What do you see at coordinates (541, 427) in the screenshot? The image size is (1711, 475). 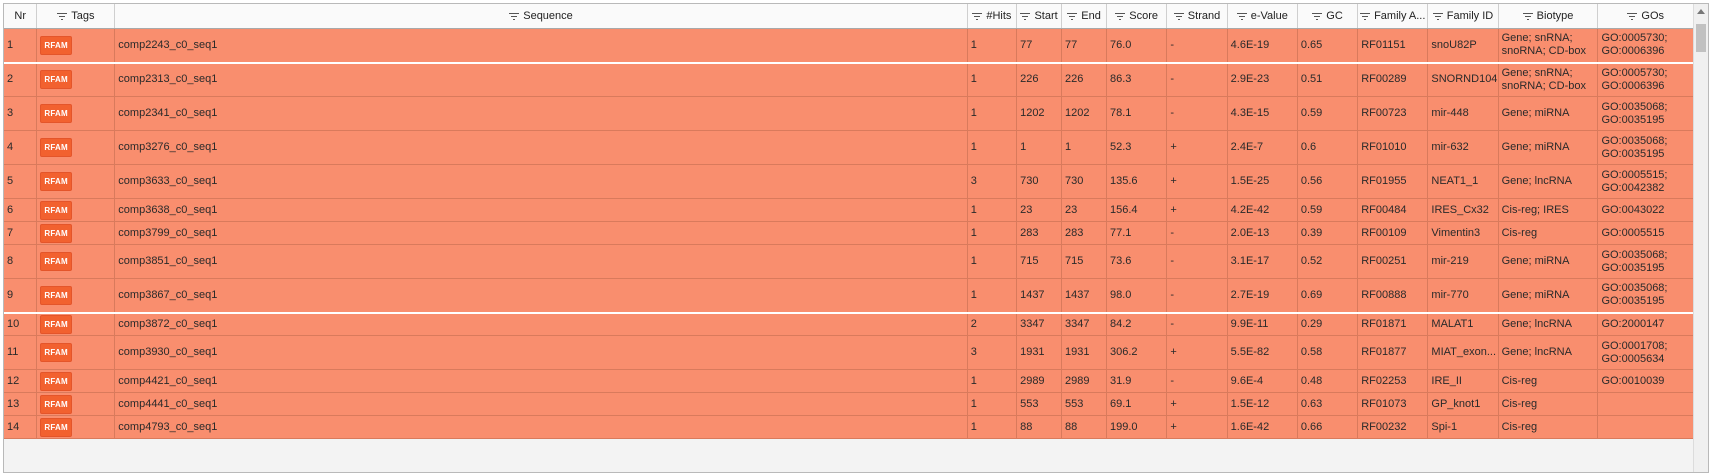 I see `cell-sequence: comp4793_c0_seq1` at bounding box center [541, 427].